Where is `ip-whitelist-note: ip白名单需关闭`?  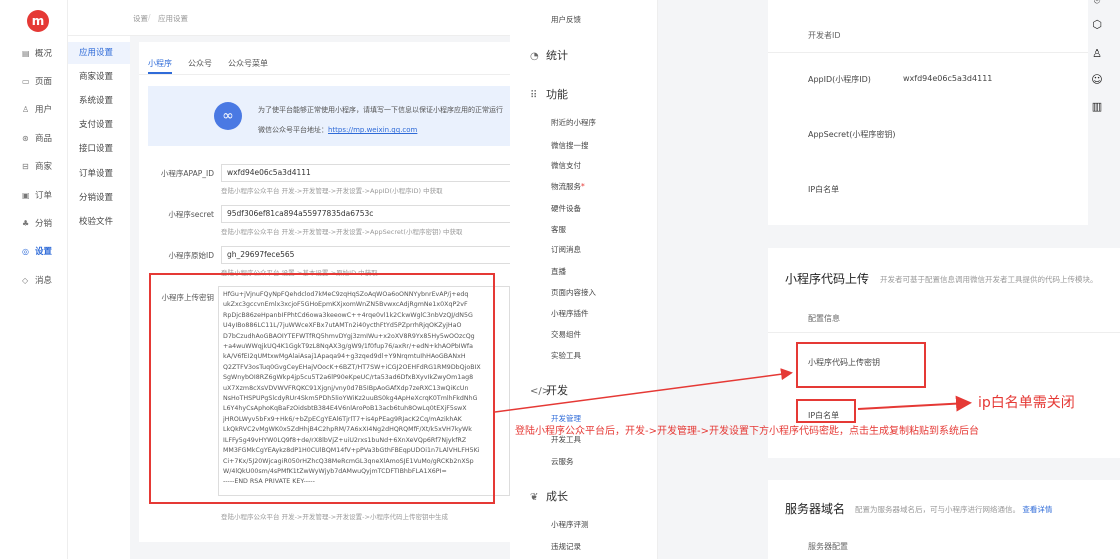 ip-whitelist-note: ip白名单需关闭 is located at coordinates (1026, 403).